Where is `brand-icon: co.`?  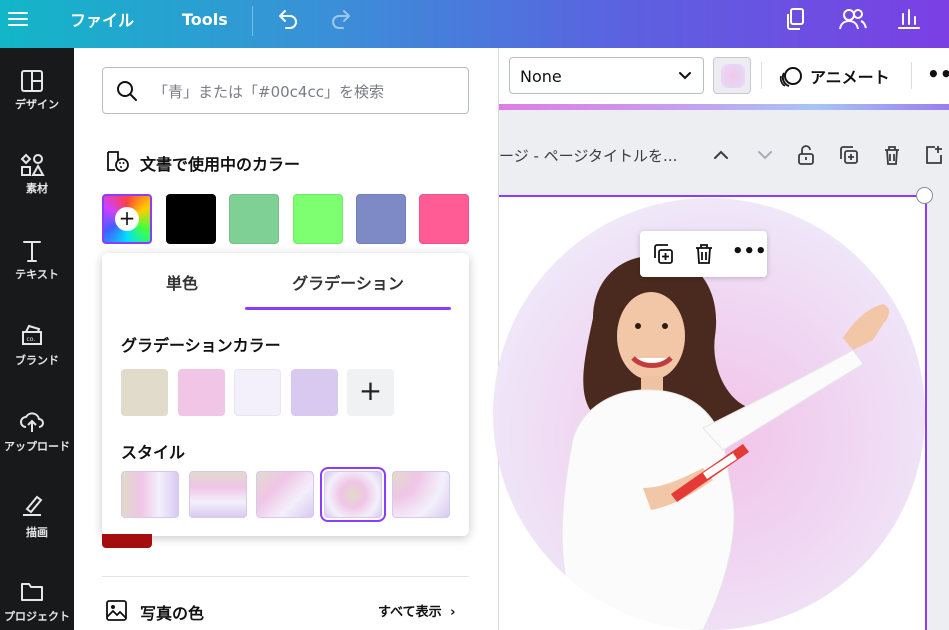 brand-icon: co. is located at coordinates (32, 334).